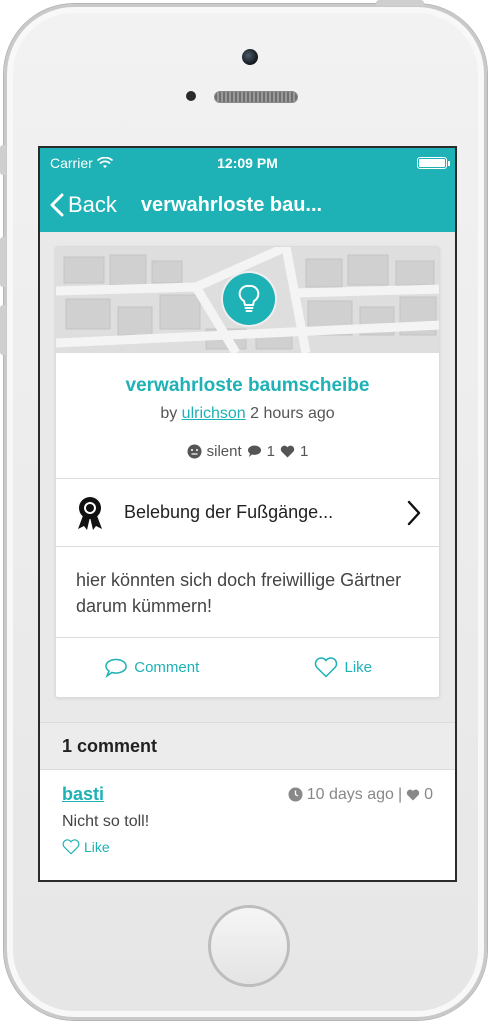 The height and width of the screenshot is (1024, 491). I want to click on comments-header: 1 comment, so click(247, 746).